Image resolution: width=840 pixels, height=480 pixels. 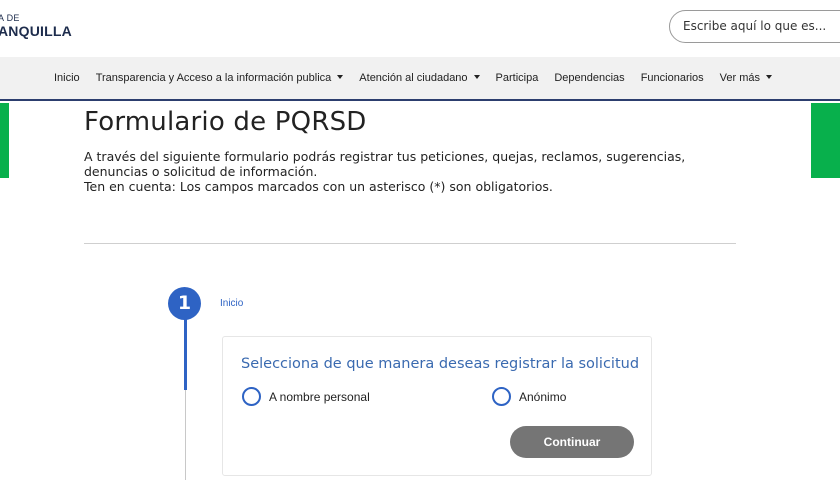 What do you see at coordinates (4, 140) in the screenshot?
I see `decorative-green-band-left` at bounding box center [4, 140].